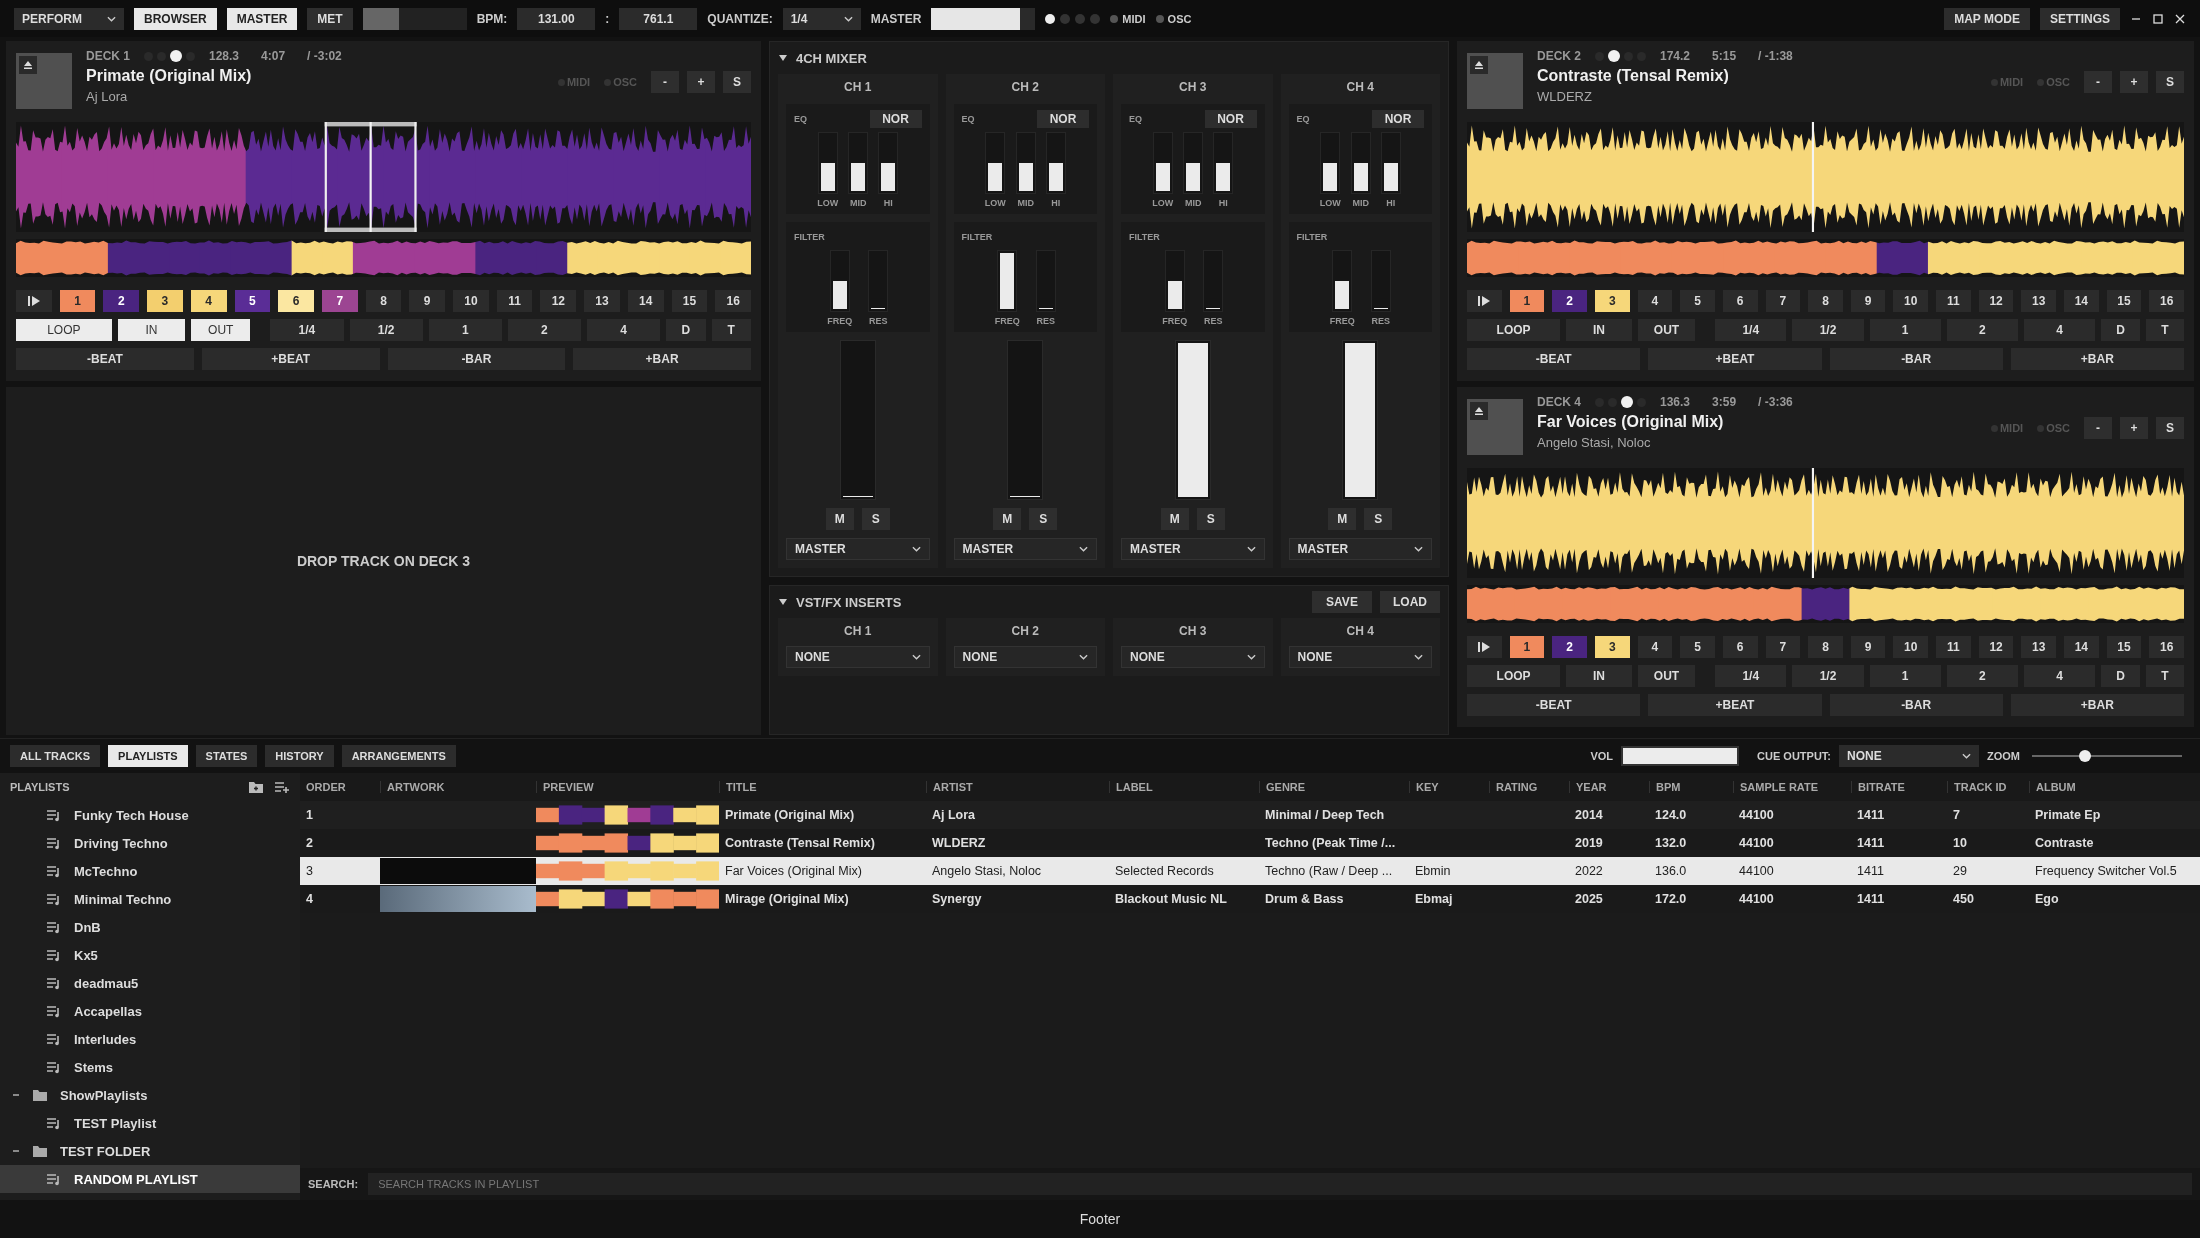 Image resolution: width=2200 pixels, height=1238 pixels. Describe the element at coordinates (150, 1067) in the screenshot. I see `playlist-item: Stems` at that location.